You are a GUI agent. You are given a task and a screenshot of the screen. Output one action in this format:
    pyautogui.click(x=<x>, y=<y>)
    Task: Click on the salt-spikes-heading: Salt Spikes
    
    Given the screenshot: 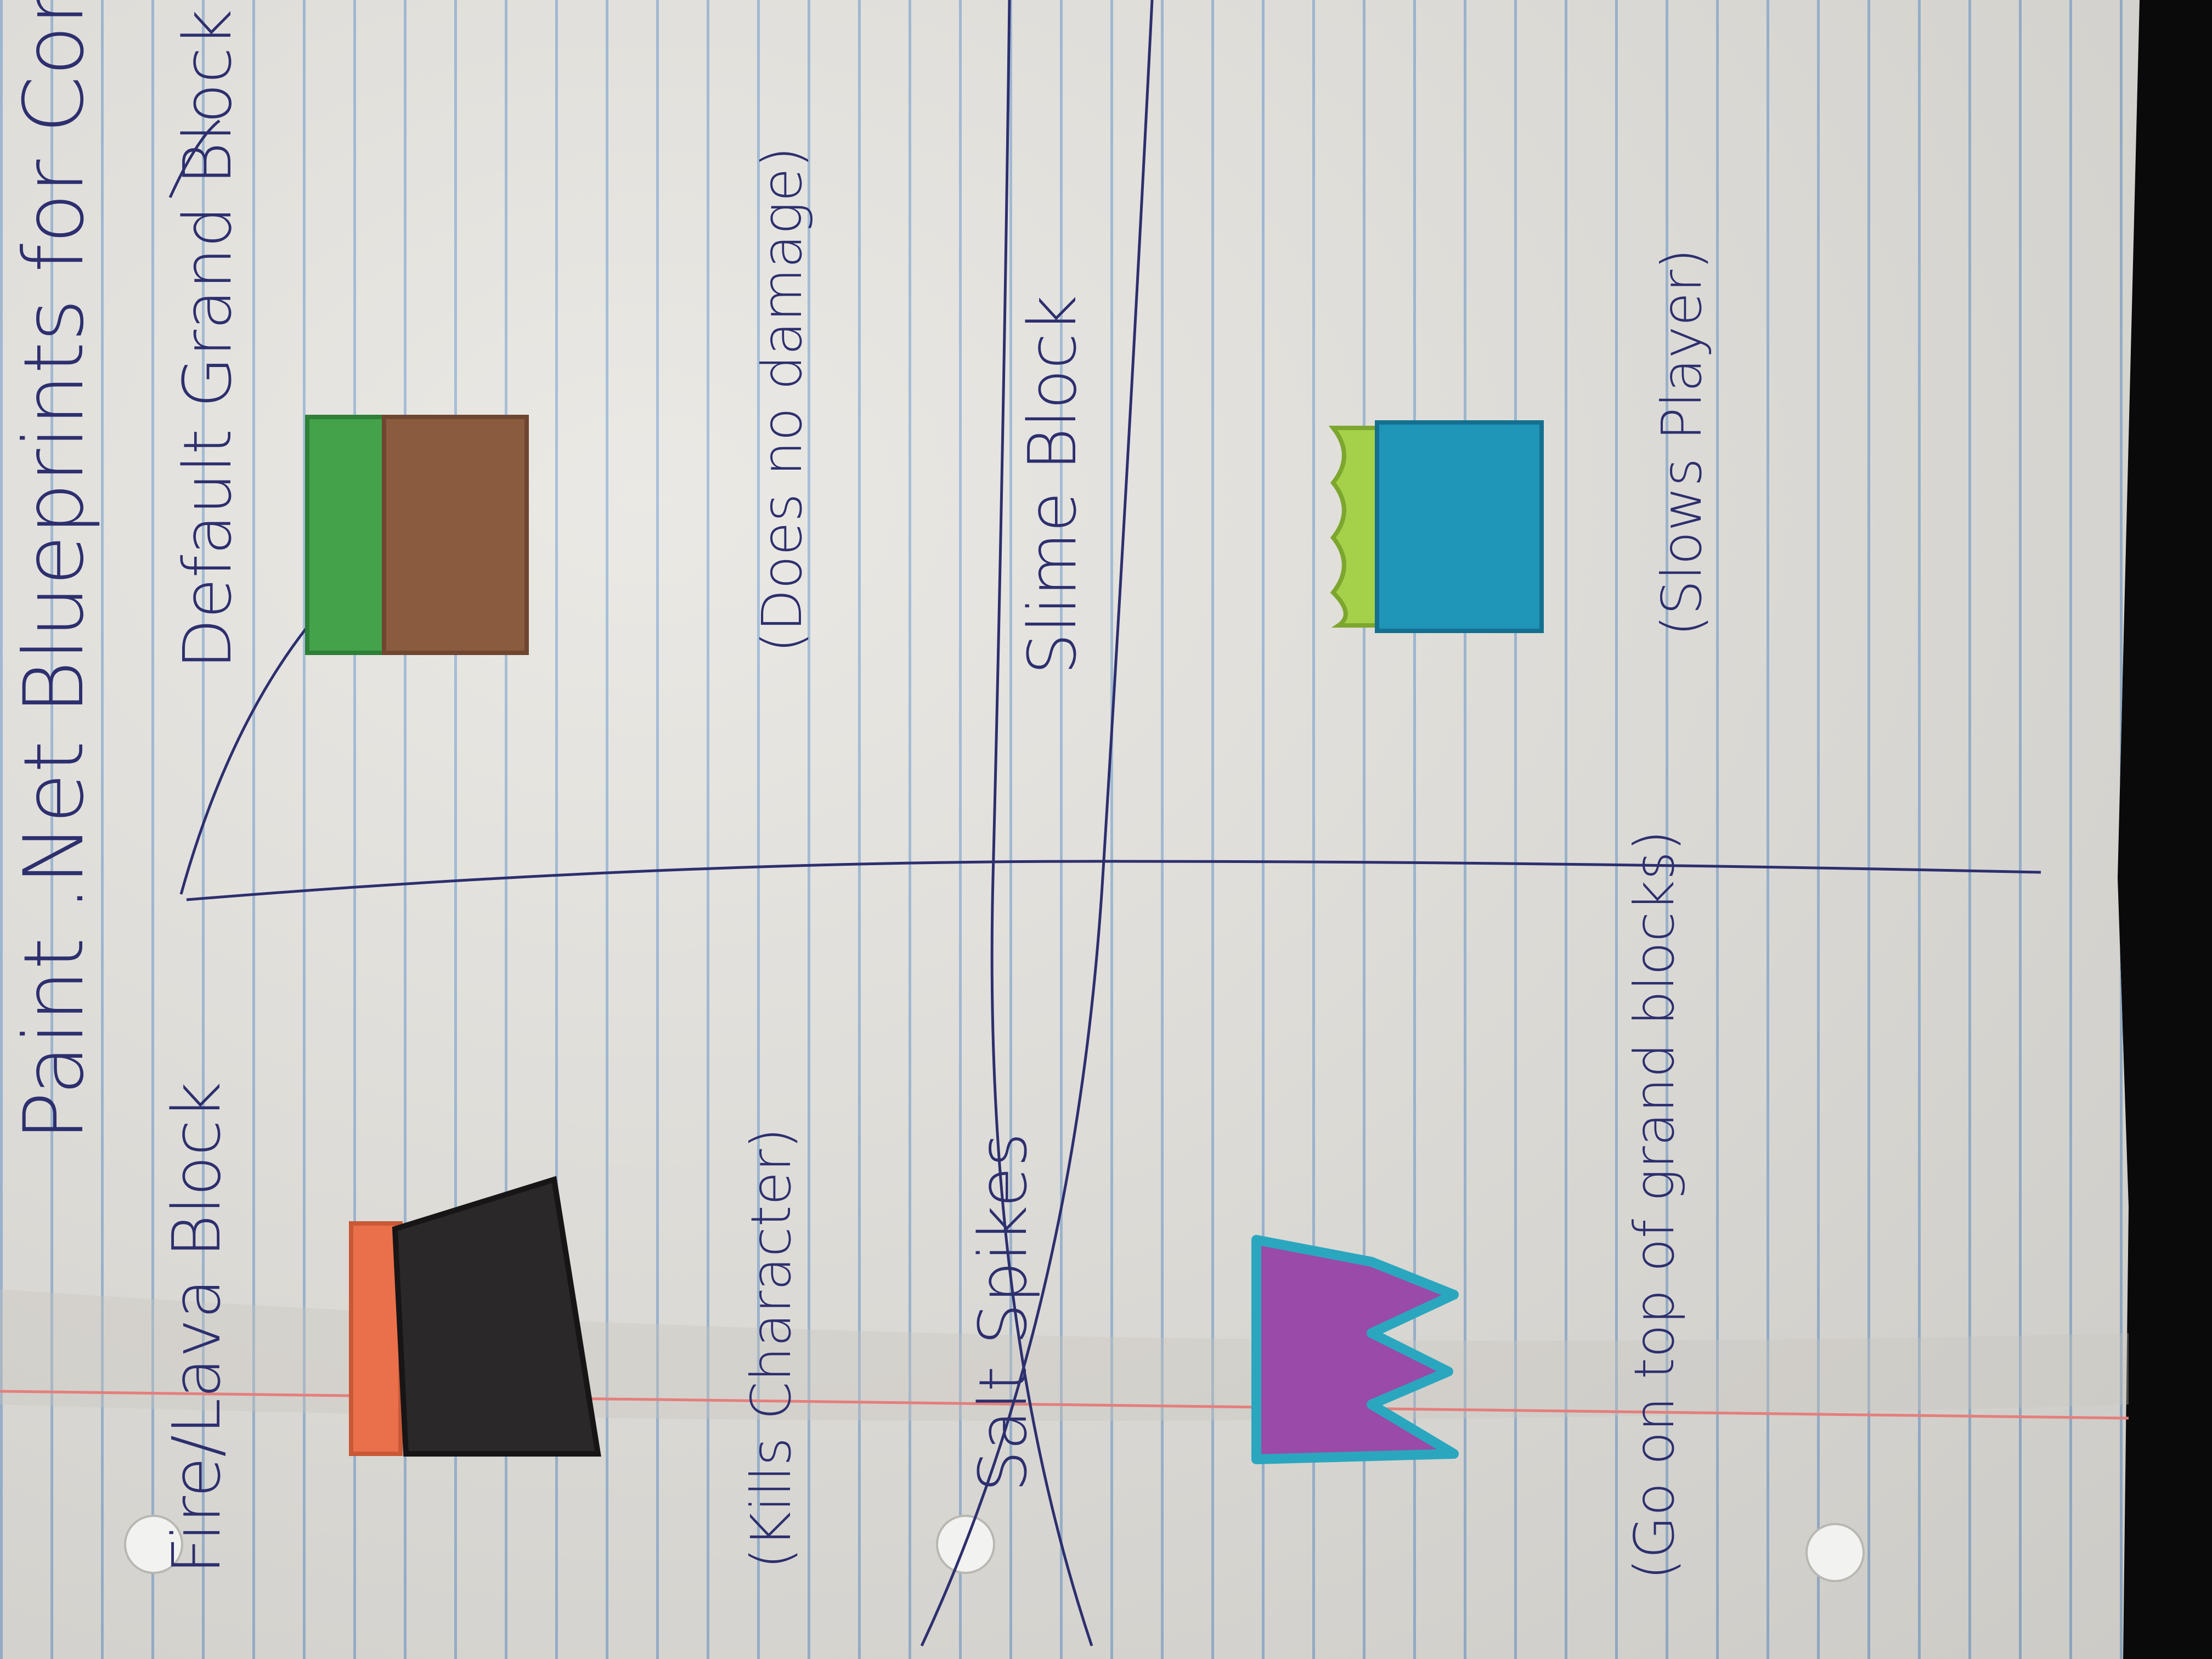 What is the action you would take?
    pyautogui.click(x=1004, y=1313)
    